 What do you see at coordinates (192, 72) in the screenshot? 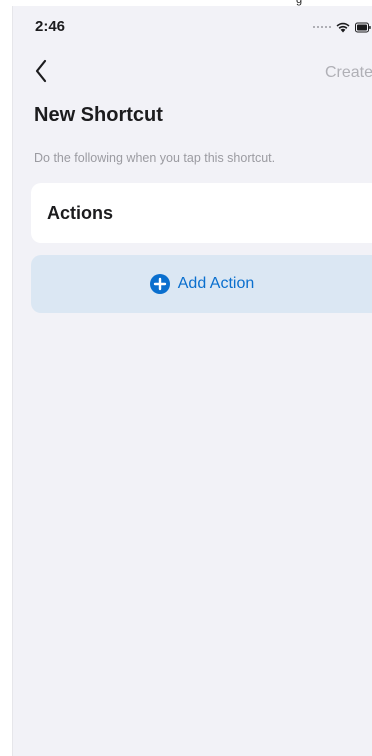
I see `navigation-bar: Create` at bounding box center [192, 72].